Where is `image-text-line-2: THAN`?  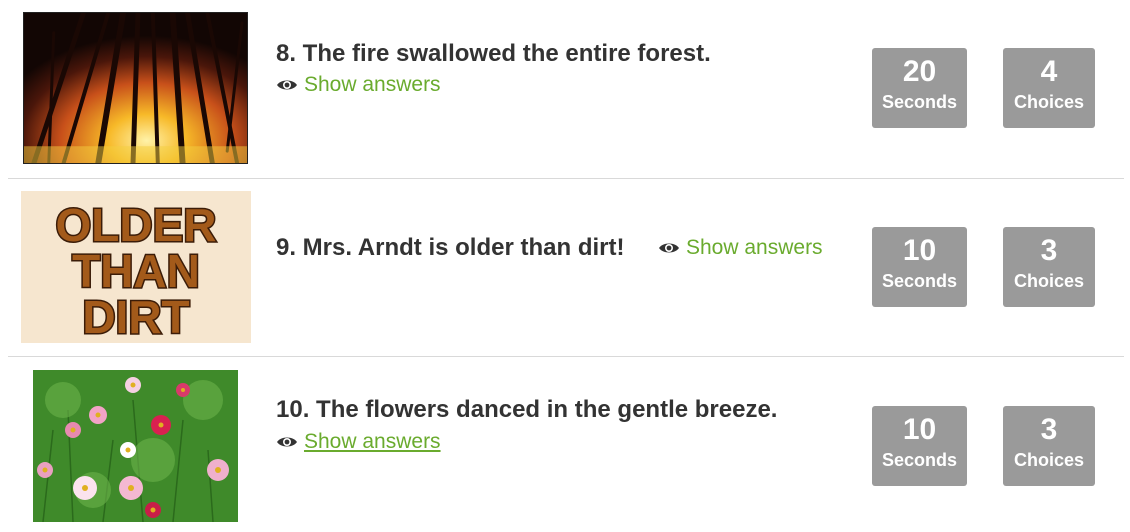
image-text-line-2: THAN is located at coordinates (136, 271).